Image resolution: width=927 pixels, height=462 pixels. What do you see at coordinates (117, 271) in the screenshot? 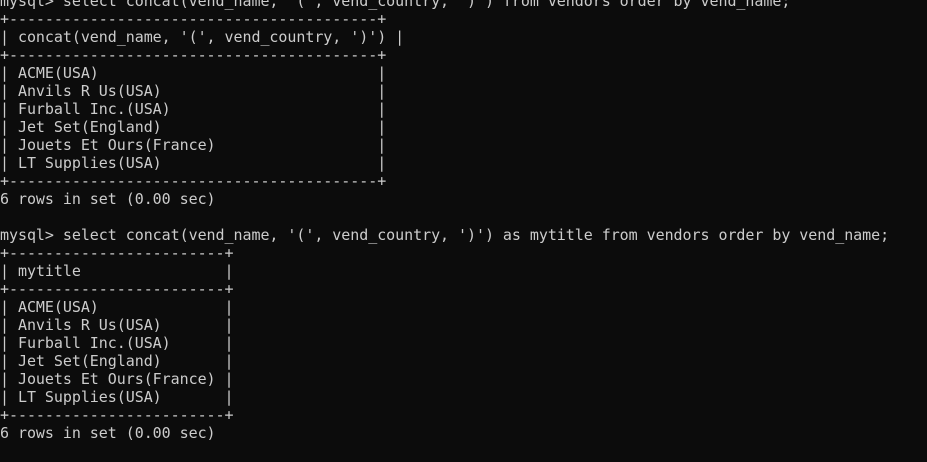
I see `result-table-header: | mytitle |` at bounding box center [117, 271].